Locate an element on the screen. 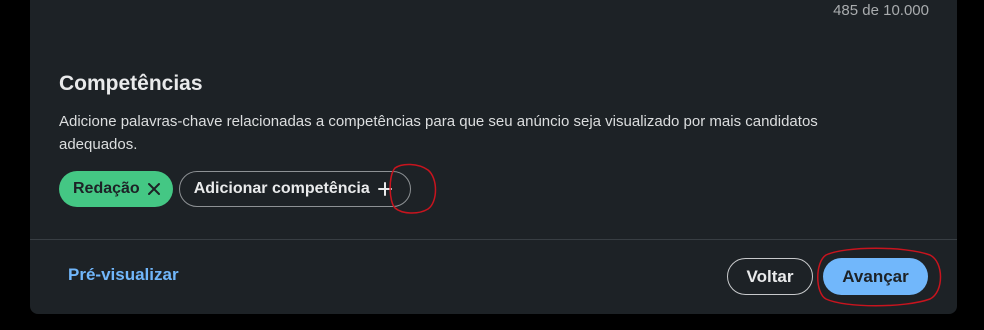 The width and height of the screenshot is (984, 330). skills-chip-list: Redação Adicionar competência is located at coordinates (235, 189).